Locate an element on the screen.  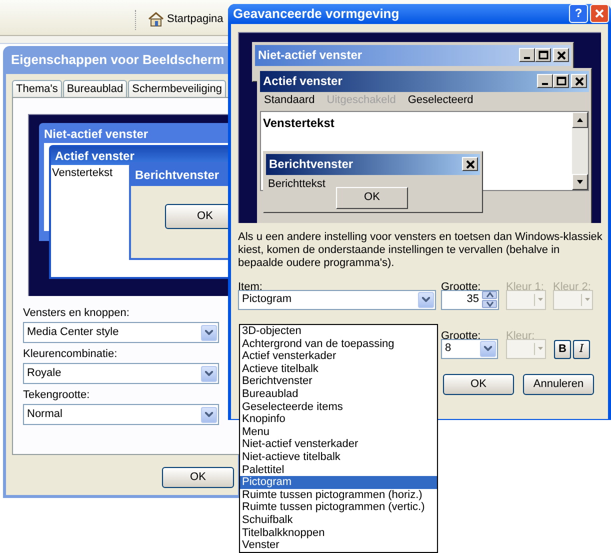
list-item: Pictogram is located at coordinates (338, 482).